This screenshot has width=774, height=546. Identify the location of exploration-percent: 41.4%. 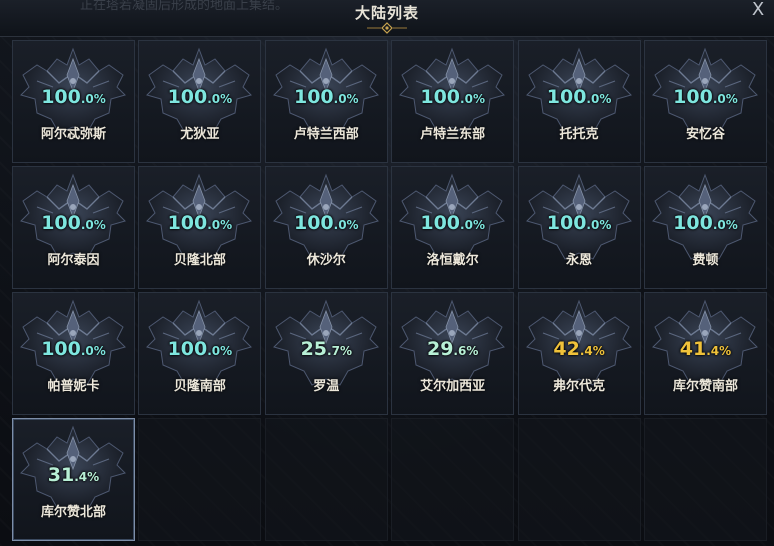
(705, 349).